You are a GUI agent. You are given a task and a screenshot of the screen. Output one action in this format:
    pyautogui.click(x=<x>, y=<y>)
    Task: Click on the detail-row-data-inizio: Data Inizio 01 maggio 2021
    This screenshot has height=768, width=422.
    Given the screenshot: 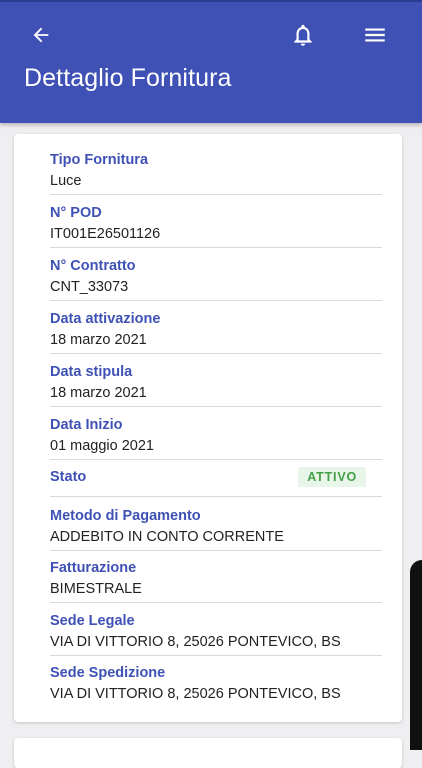 What is the action you would take?
    pyautogui.click(x=216, y=438)
    